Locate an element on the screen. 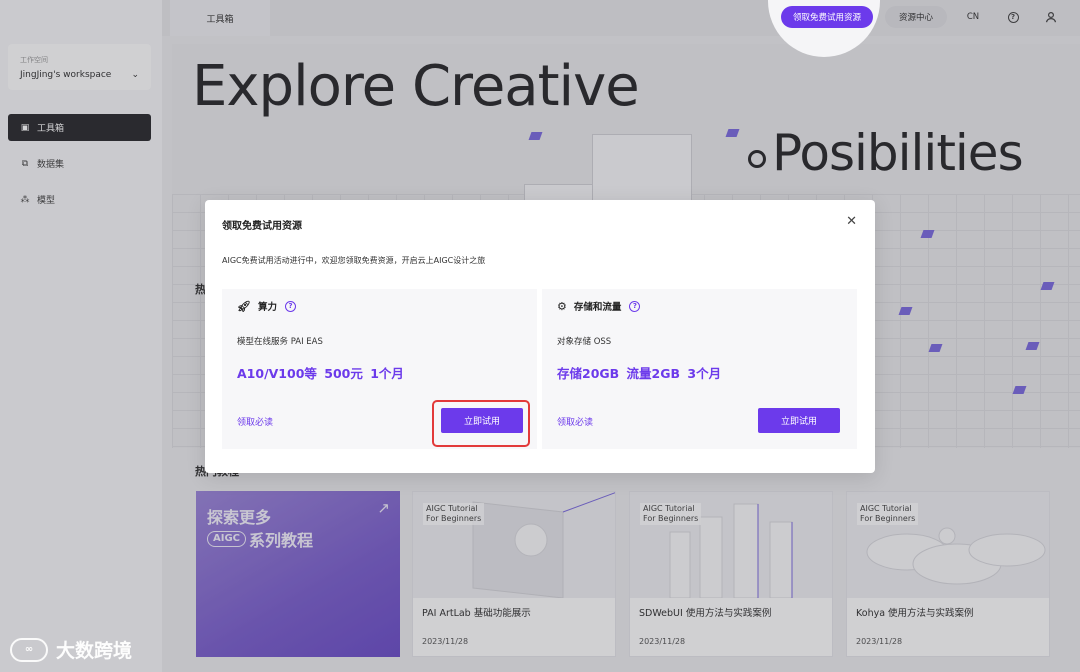  try-now-button: 立即试用 is located at coordinates (799, 420).